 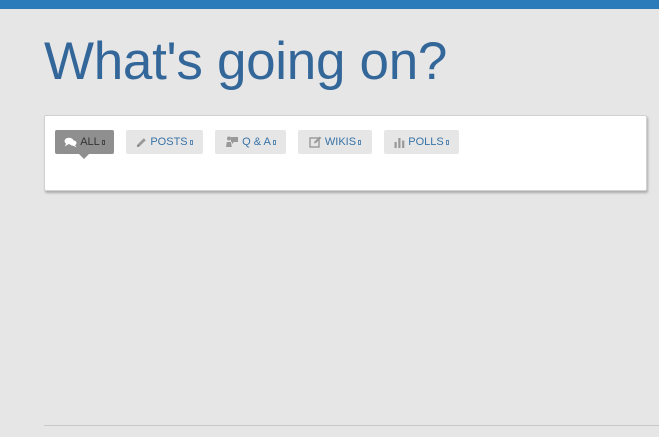 I want to click on tab-all: ALL, so click(x=84, y=144).